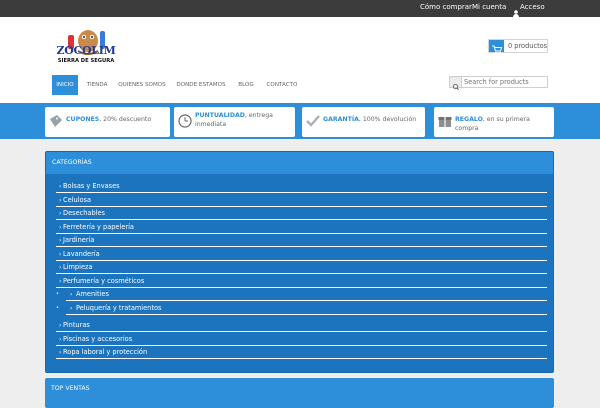 Image resolution: width=600 pixels, height=408 pixels. I want to click on top-sales-heading: TOP VENTAS, so click(70, 388).